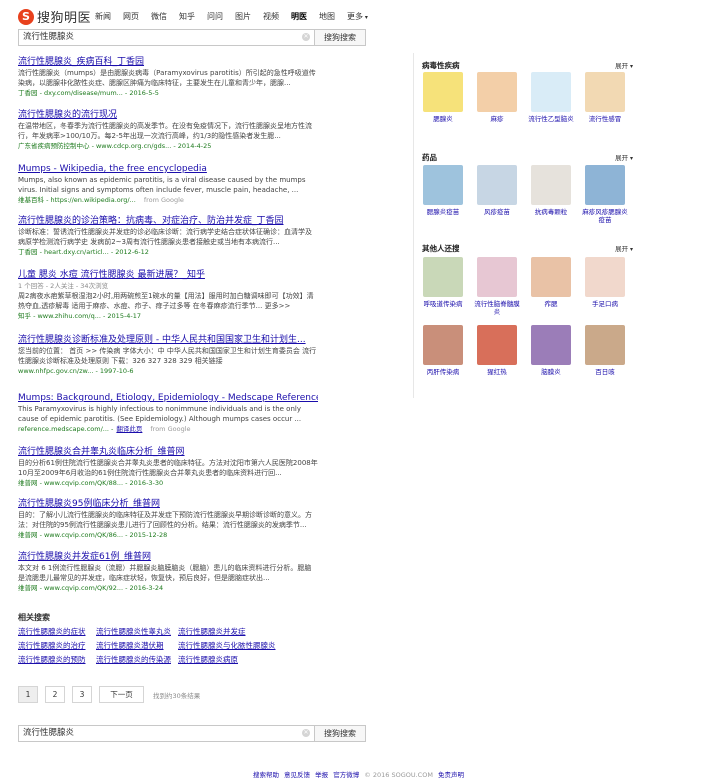 The image size is (720, 781). I want to click on panel-card: 流行性脑脊髓膜炎, so click(497, 286).